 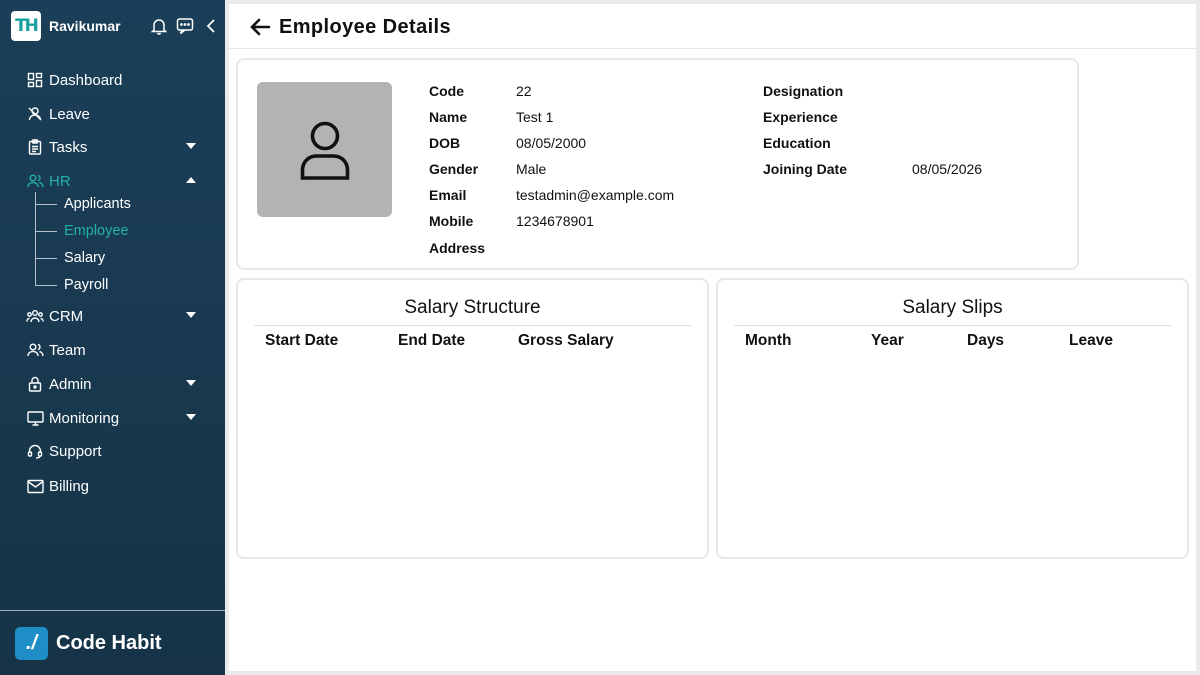 What do you see at coordinates (457, 248) in the screenshot?
I see `label-address: Address` at bounding box center [457, 248].